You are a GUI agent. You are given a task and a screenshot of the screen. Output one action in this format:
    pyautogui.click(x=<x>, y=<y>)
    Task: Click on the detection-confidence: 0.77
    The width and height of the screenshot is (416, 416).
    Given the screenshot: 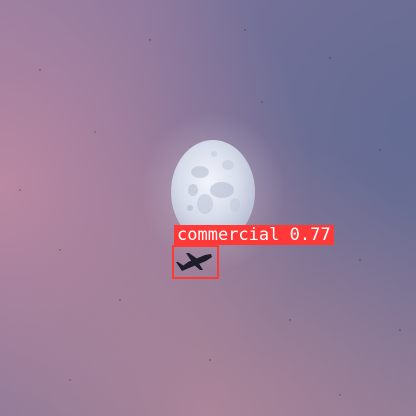 What is the action you would take?
    pyautogui.click(x=310, y=235)
    